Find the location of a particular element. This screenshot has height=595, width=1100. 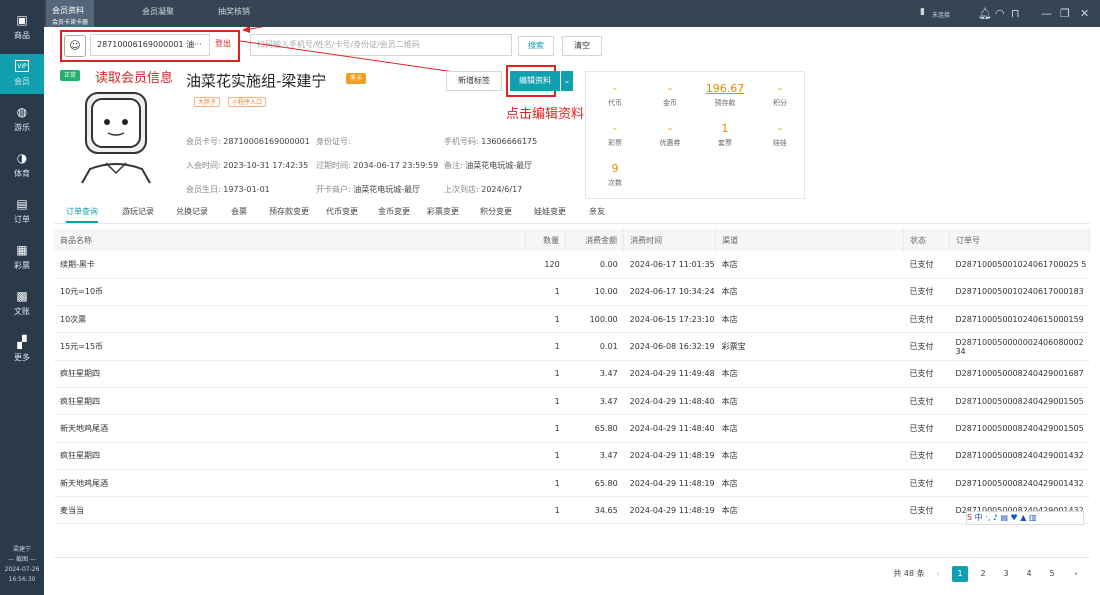

table-cell: 0.00 is located at coordinates (594, 265).